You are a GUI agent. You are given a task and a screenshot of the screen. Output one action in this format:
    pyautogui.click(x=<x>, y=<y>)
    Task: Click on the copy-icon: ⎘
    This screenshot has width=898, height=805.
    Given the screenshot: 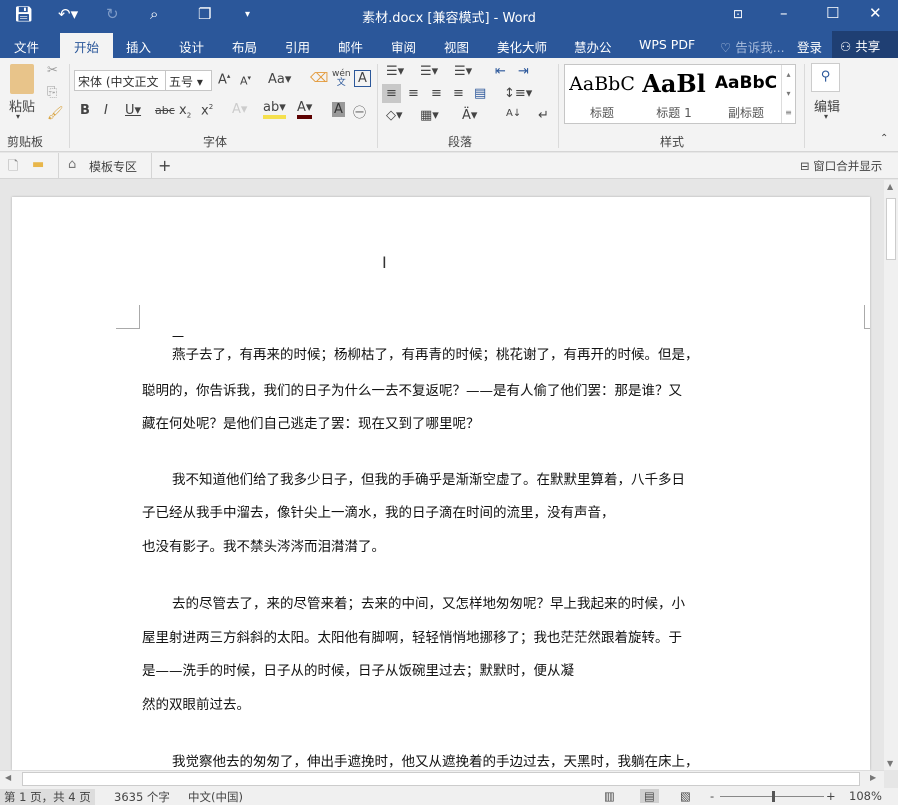 What is the action you would take?
    pyautogui.click(x=52, y=92)
    